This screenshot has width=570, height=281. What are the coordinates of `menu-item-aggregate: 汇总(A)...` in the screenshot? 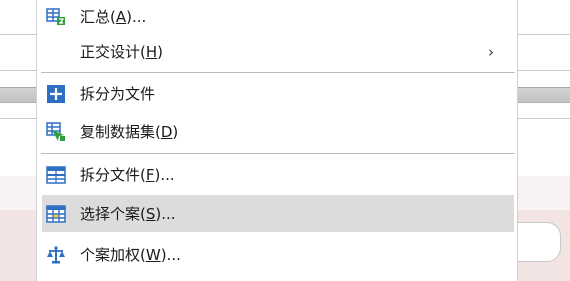 It's located at (278, 17).